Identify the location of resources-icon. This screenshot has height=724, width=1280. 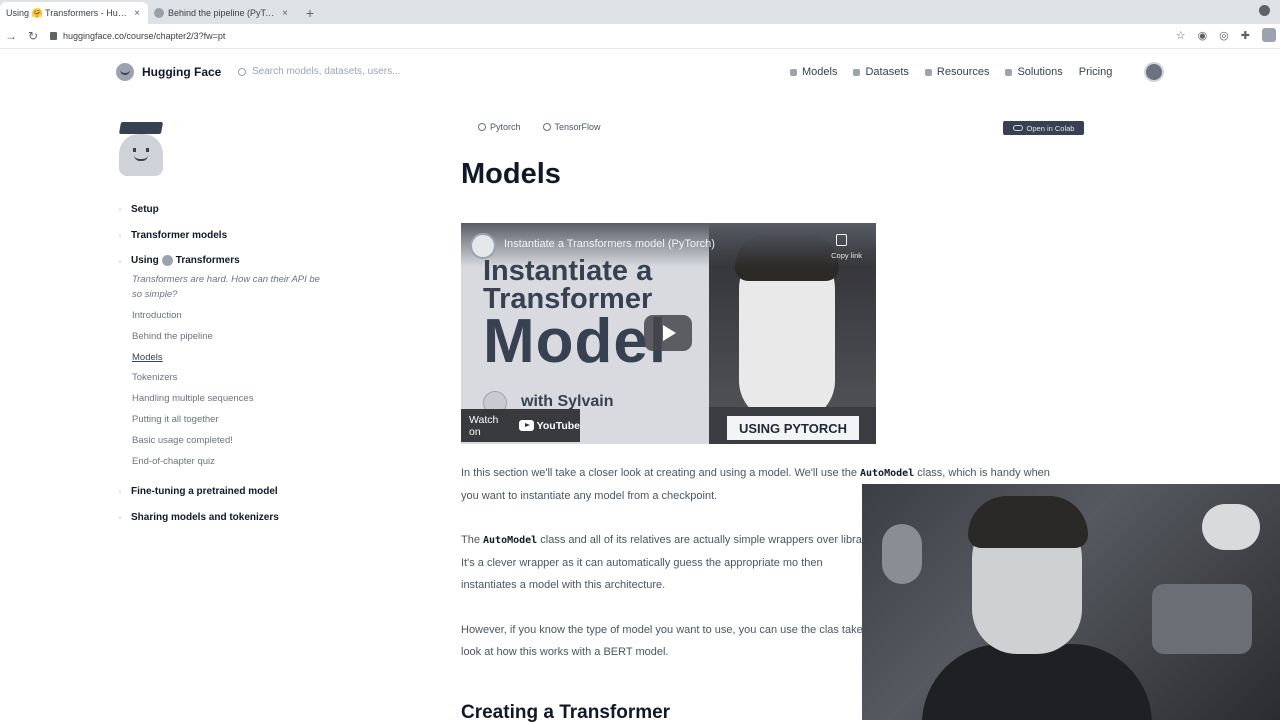
(928, 72).